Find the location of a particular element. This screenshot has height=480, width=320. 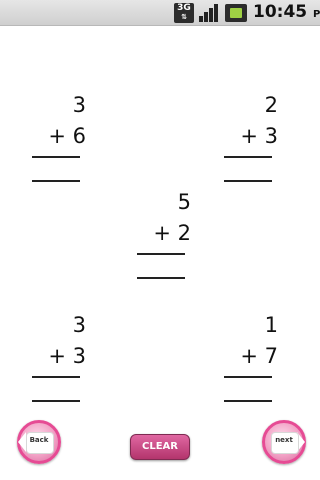

problem-top-number: 1 is located at coordinates (271, 325).